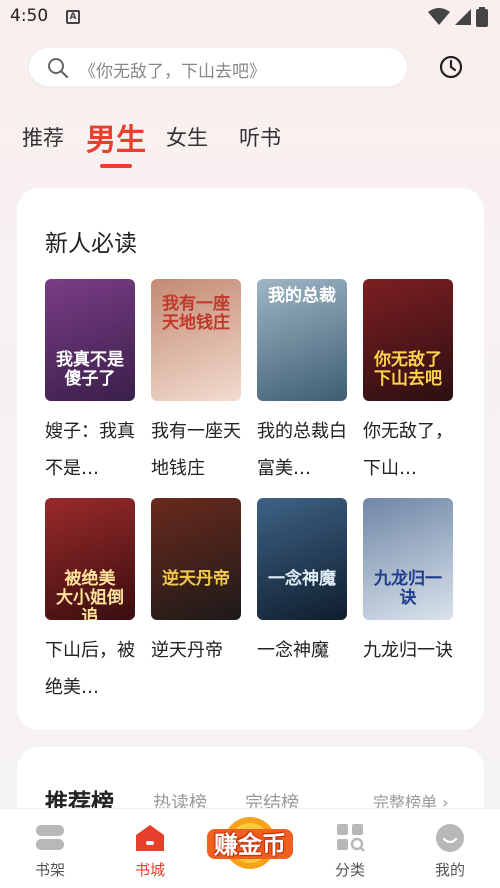 The width and height of the screenshot is (500, 888). I want to click on nav-label-bookstore: 书城, so click(149, 870).